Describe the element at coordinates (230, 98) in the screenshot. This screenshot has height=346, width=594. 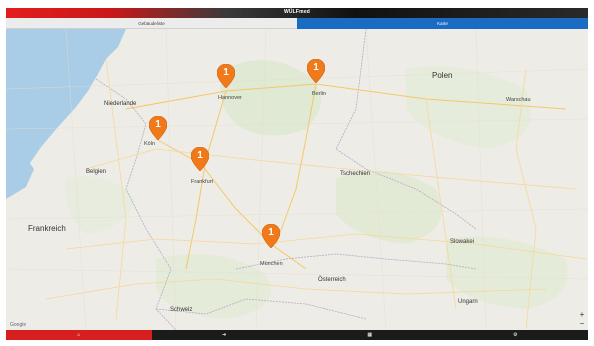
I see `city-label-hannover: Hannover` at that location.